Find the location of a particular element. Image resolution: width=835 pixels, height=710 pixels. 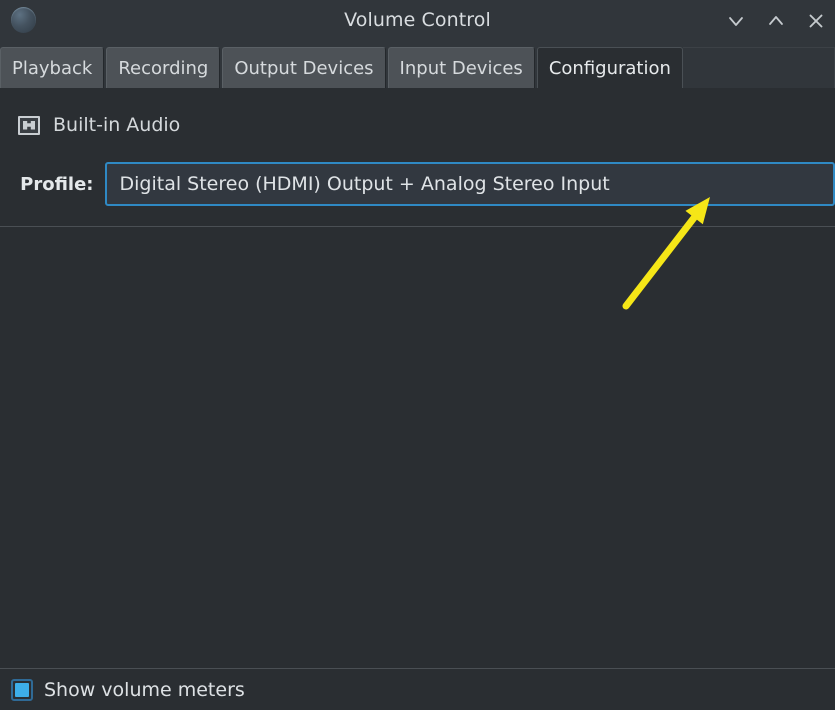

tab-playback: Playback is located at coordinates (52, 67).